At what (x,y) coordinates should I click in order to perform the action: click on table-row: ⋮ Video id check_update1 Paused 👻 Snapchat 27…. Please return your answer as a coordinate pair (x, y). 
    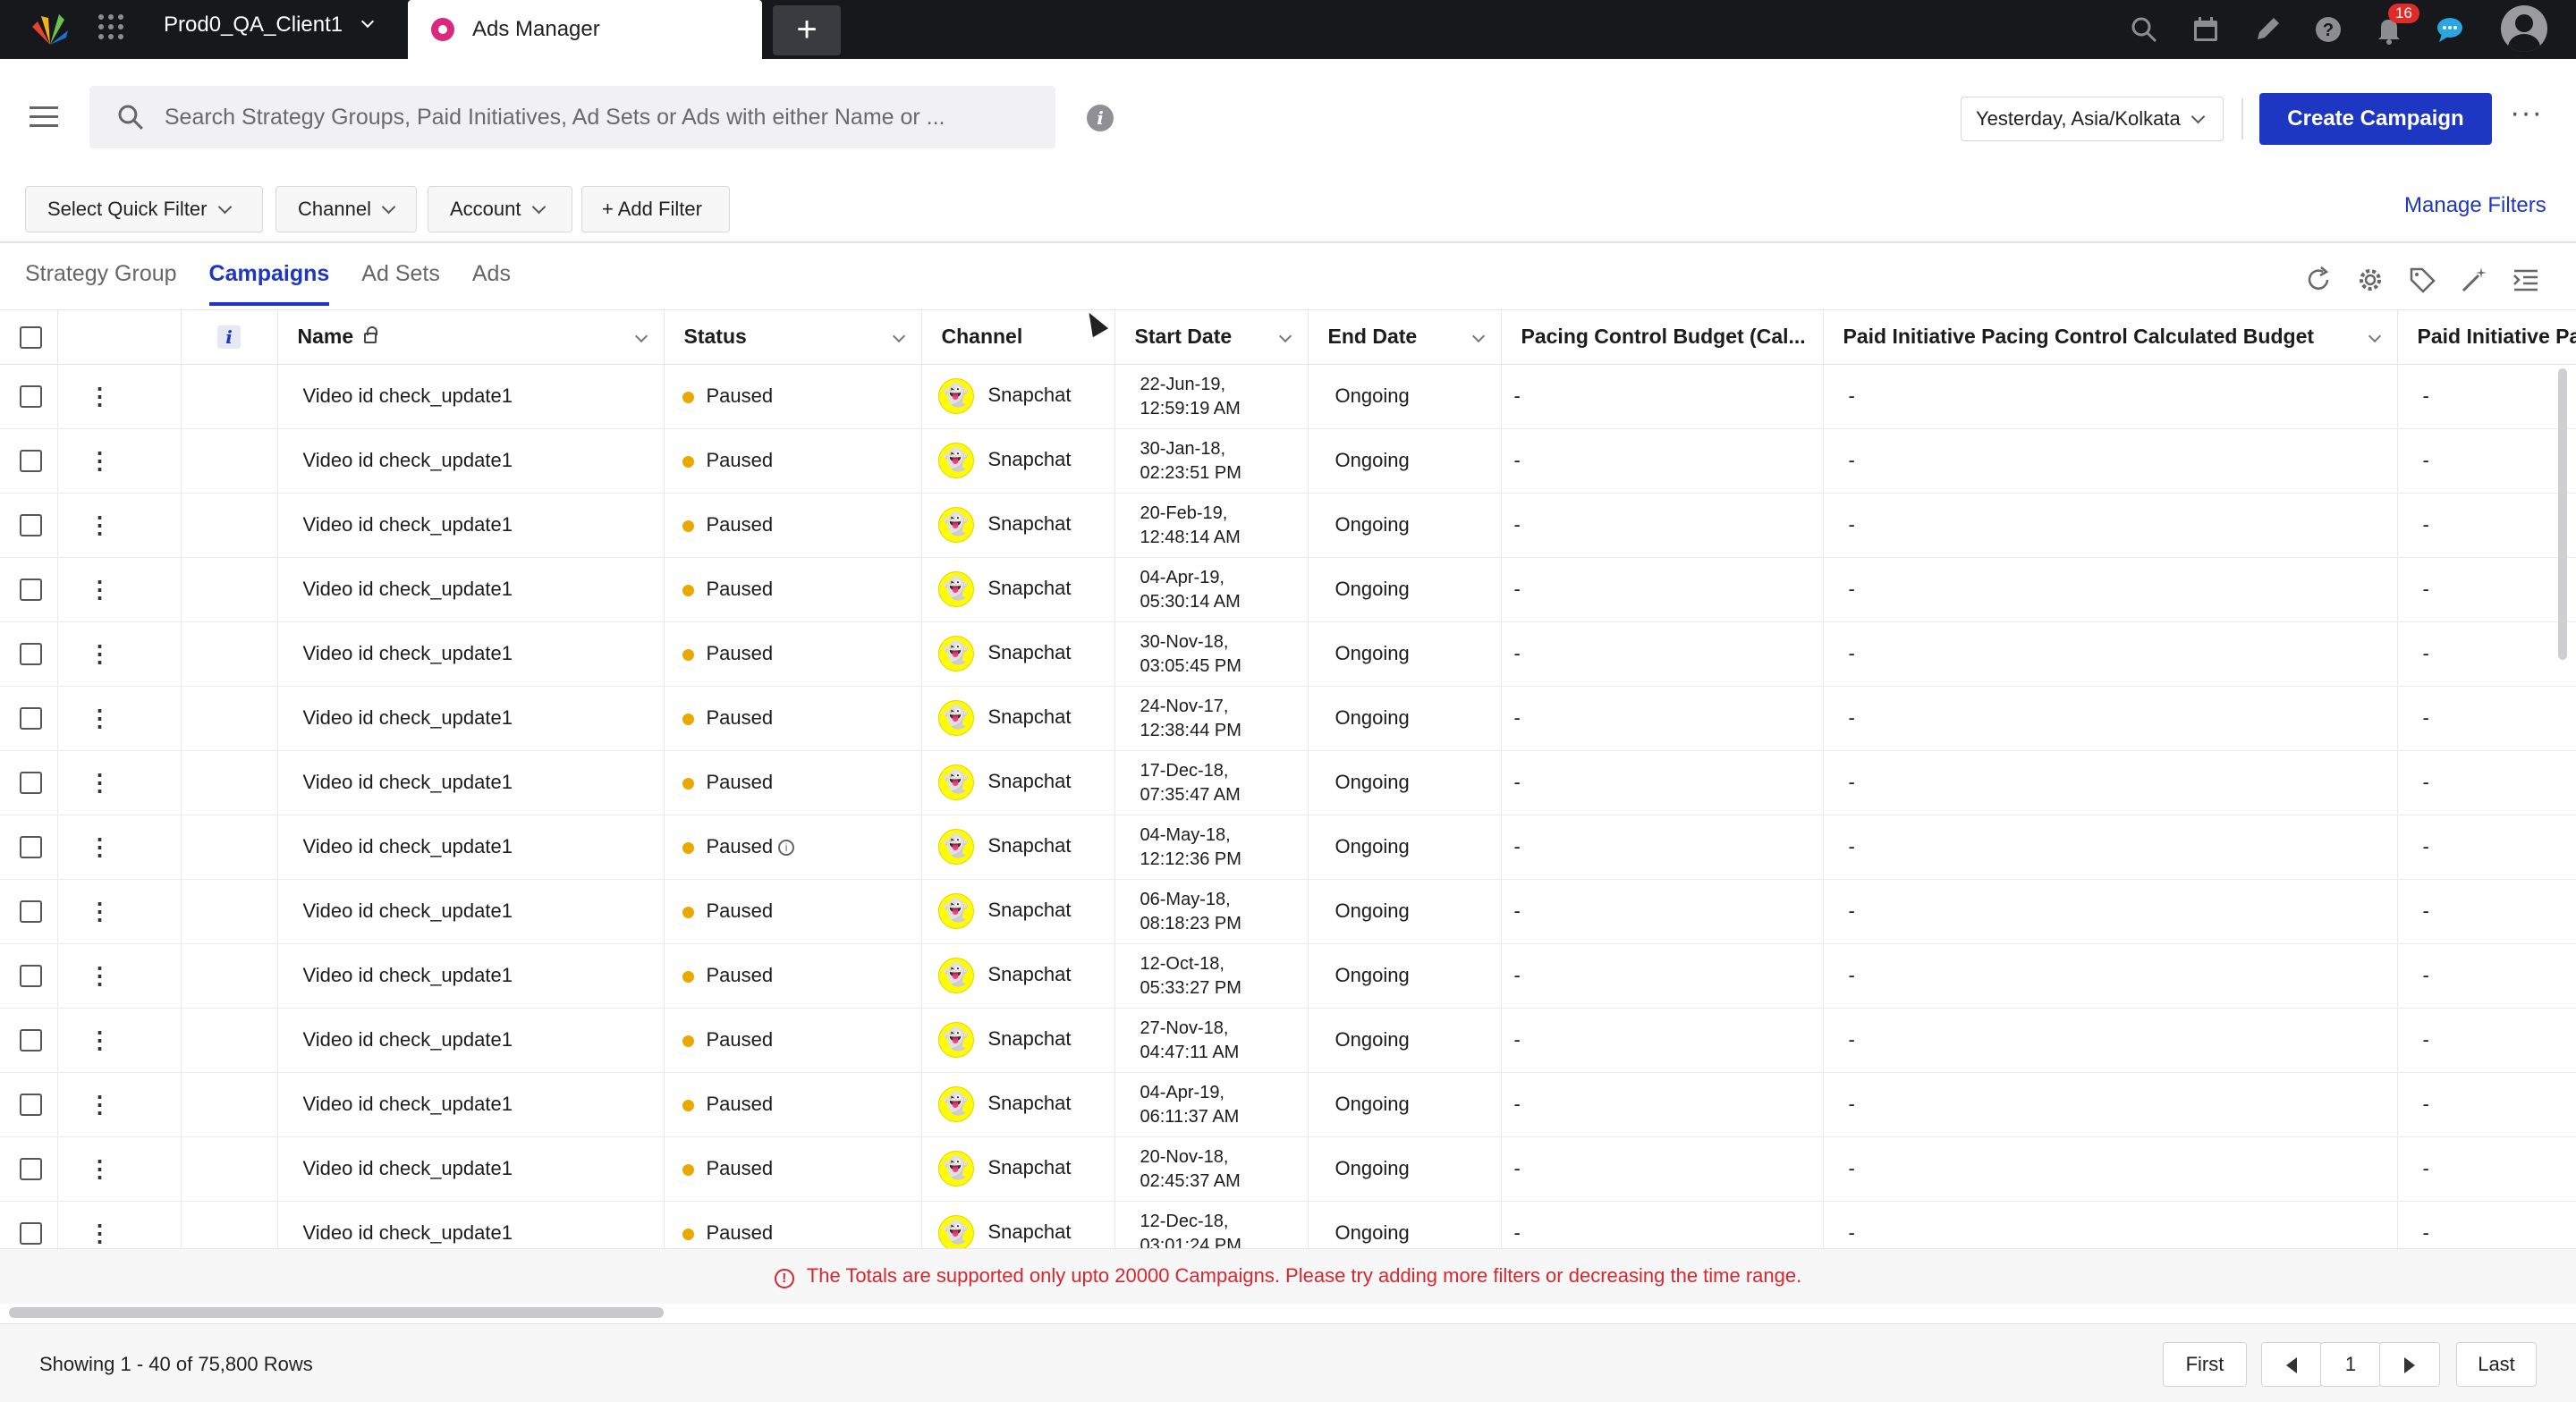
    Looking at the image, I should click on (1288, 1041).